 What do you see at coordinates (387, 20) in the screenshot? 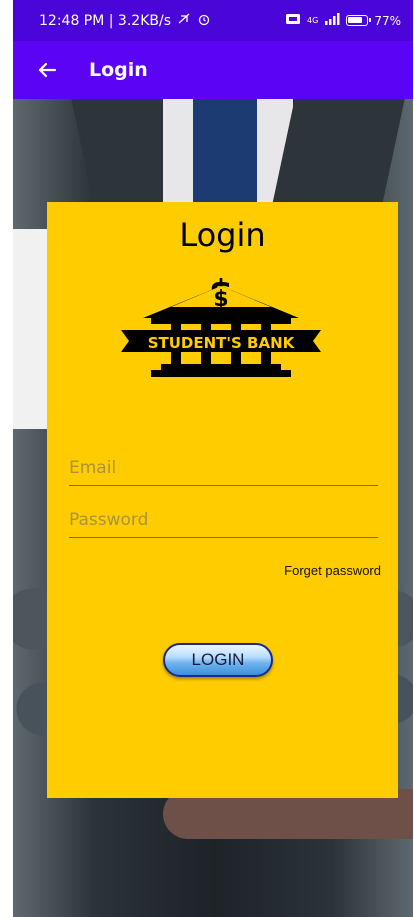
I see `battery-level: 77%` at bounding box center [387, 20].